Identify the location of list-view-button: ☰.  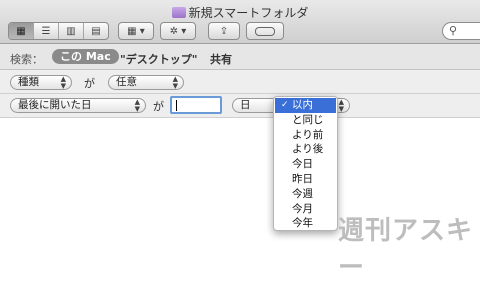
(46, 31).